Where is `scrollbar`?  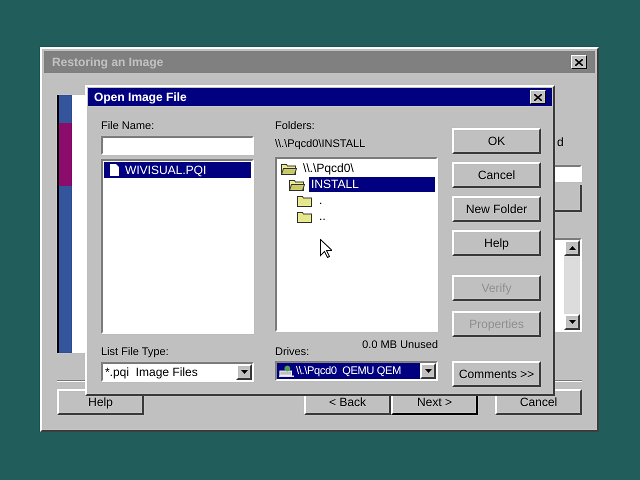
scrollbar is located at coordinates (572, 285).